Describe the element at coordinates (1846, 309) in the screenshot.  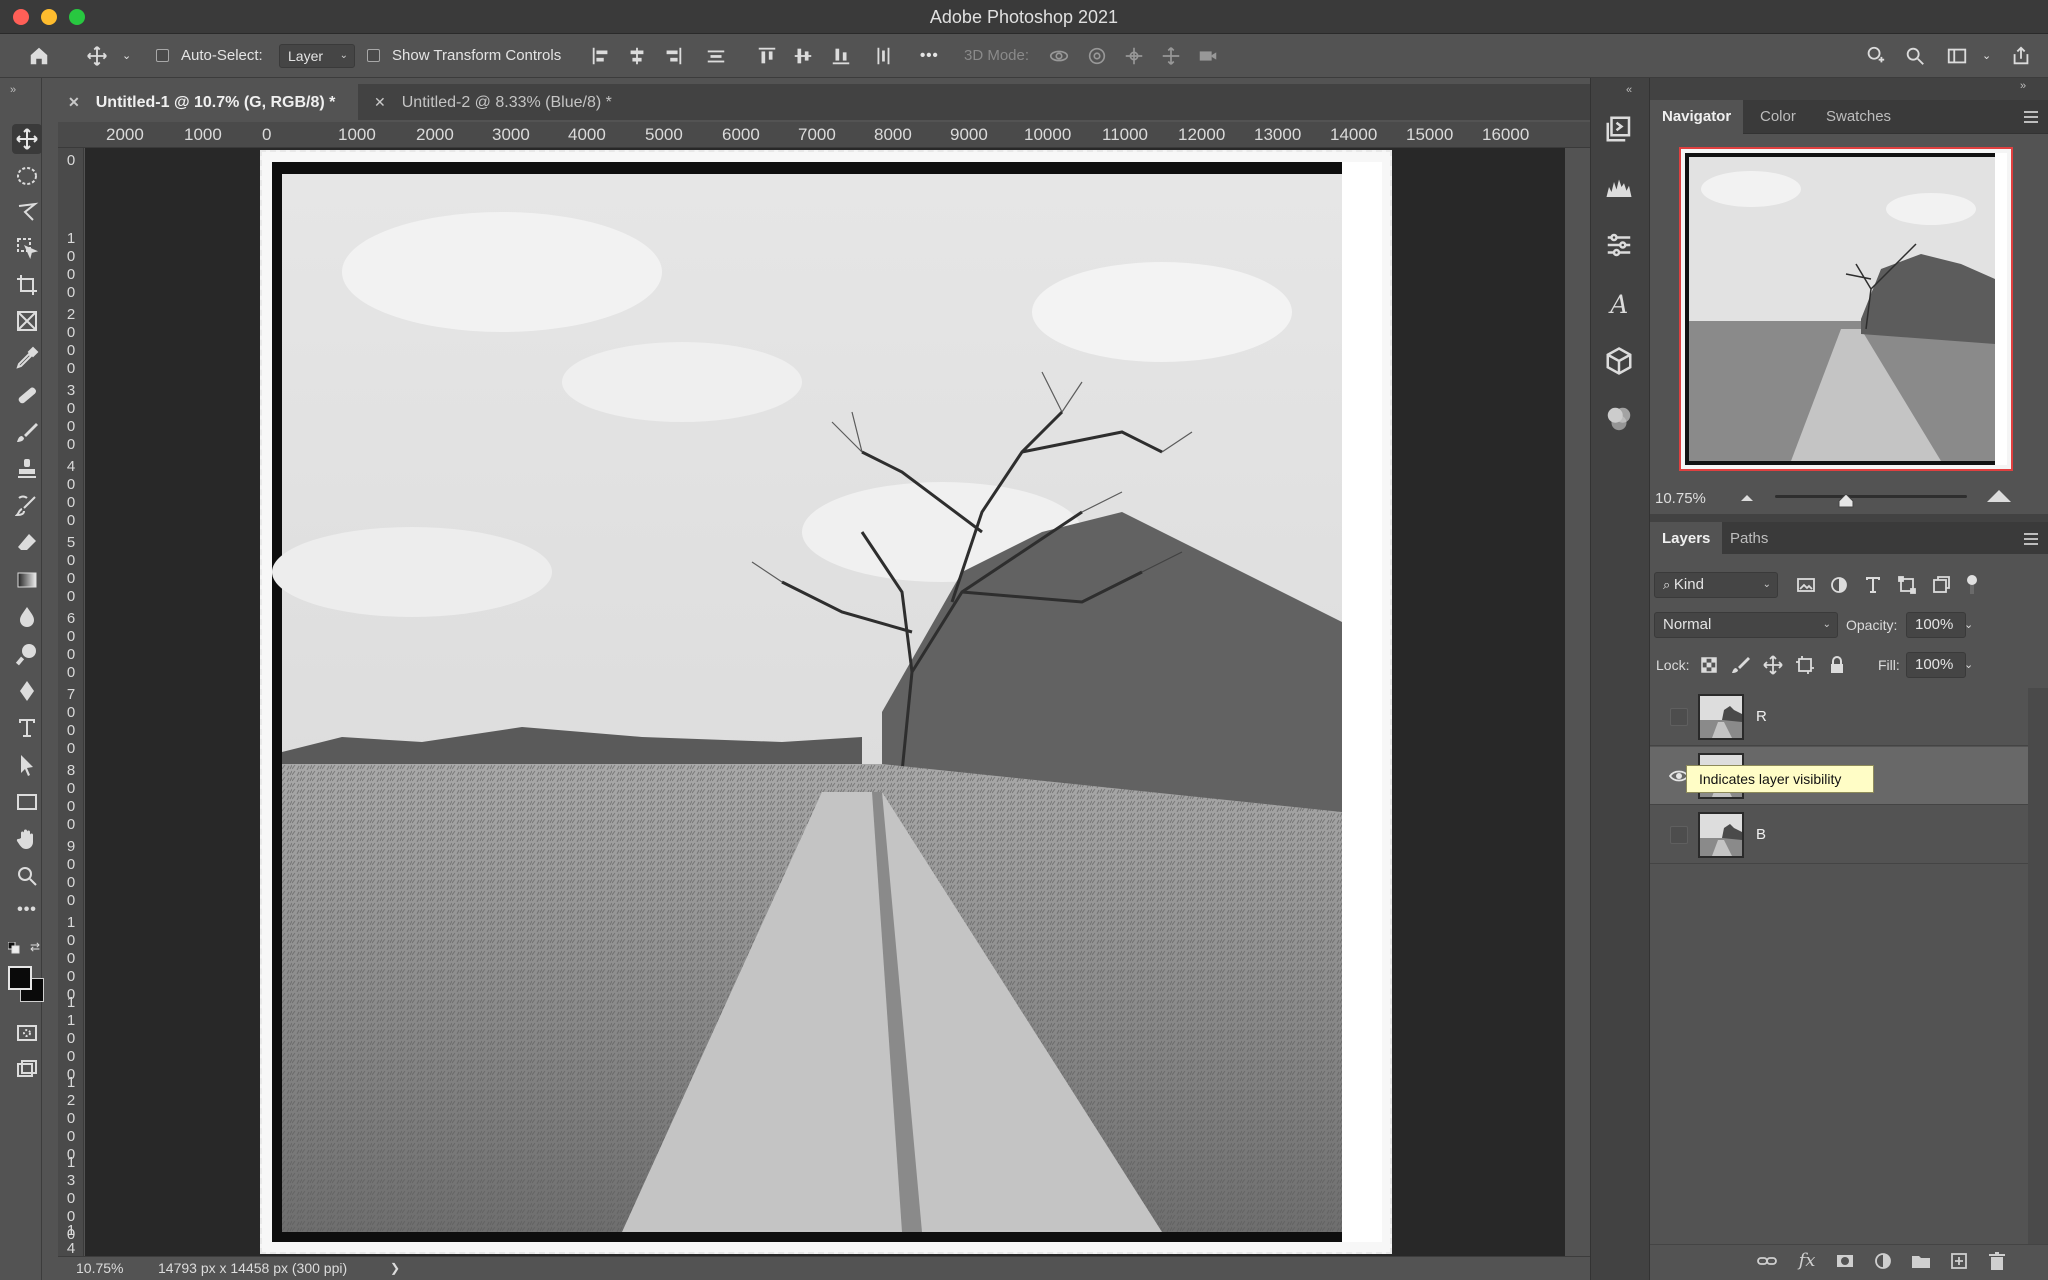
I see `navigator-preview` at that location.